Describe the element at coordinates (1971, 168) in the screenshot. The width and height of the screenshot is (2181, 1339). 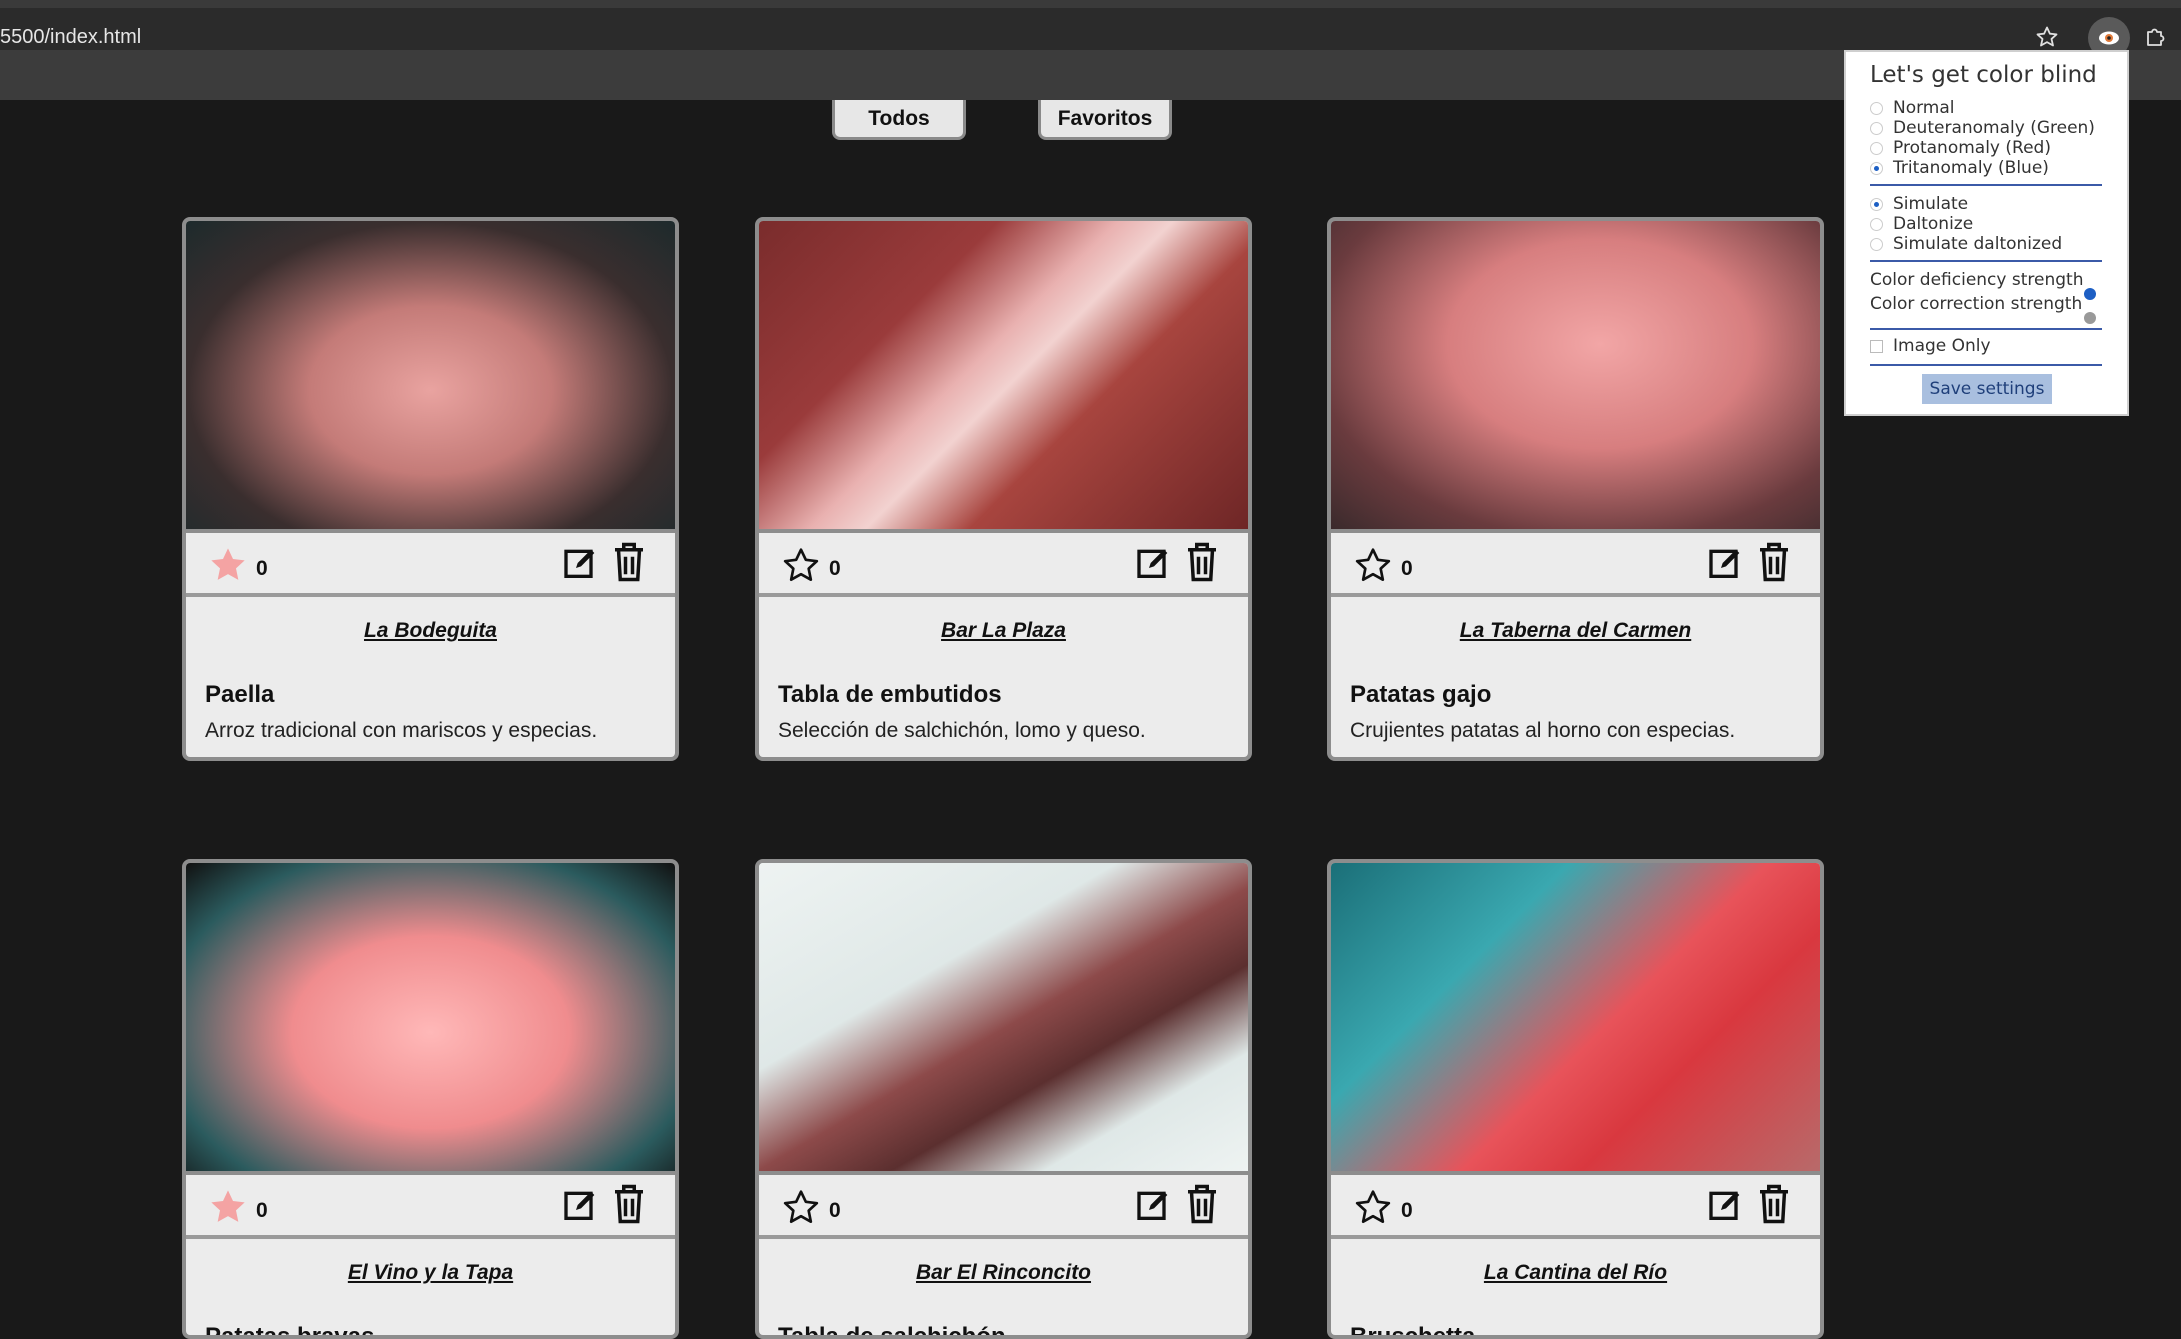
I see `option-label: Tritanomaly (Blue)` at that location.